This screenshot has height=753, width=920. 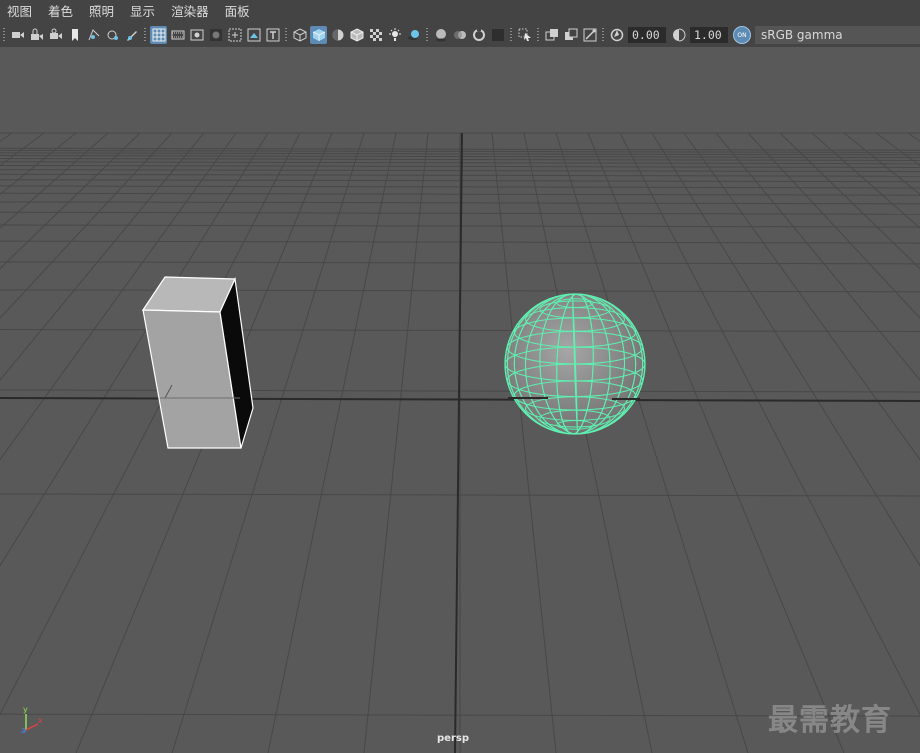 I want to click on camera-attributes-icon, so click(x=55, y=35).